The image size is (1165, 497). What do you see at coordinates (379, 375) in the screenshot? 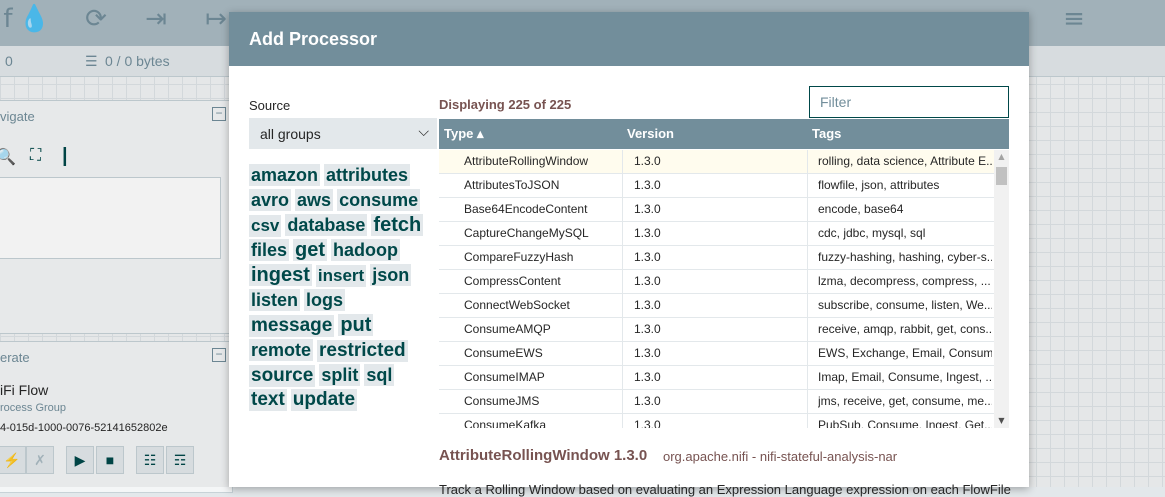
I see `tag-sql: sql` at bounding box center [379, 375].